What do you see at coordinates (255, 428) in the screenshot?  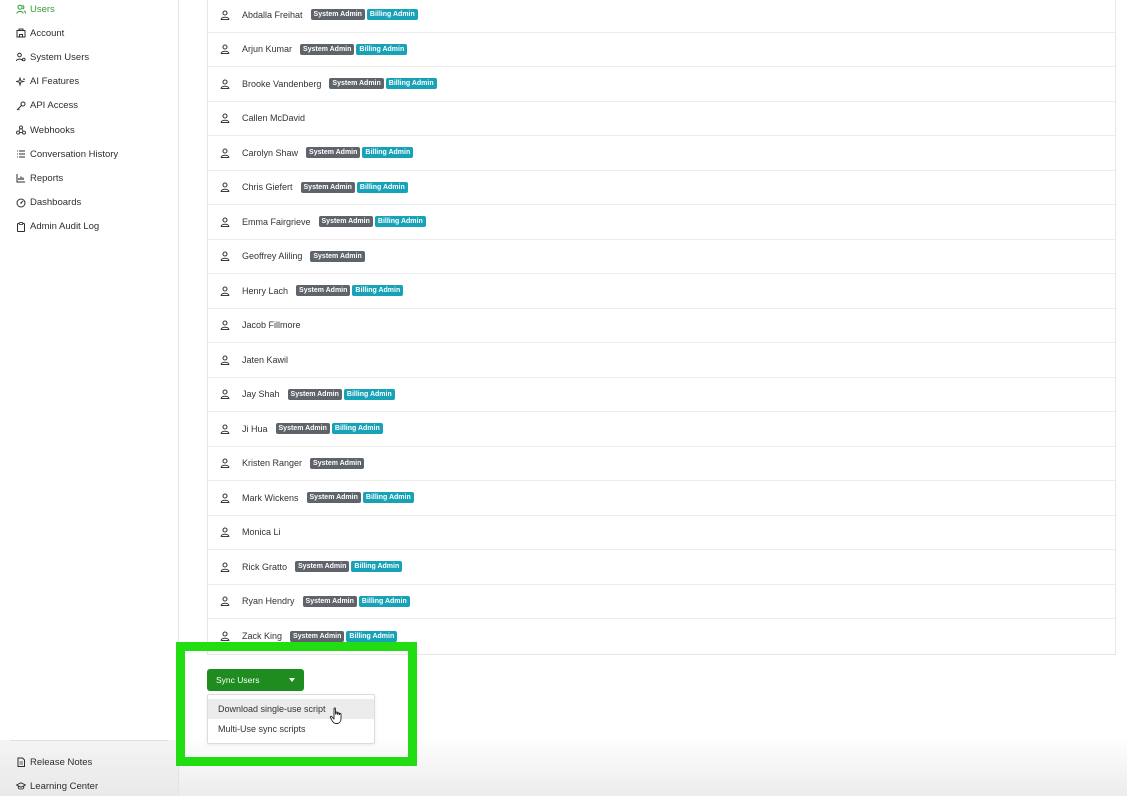 I see `user-name: Ji Hua` at bounding box center [255, 428].